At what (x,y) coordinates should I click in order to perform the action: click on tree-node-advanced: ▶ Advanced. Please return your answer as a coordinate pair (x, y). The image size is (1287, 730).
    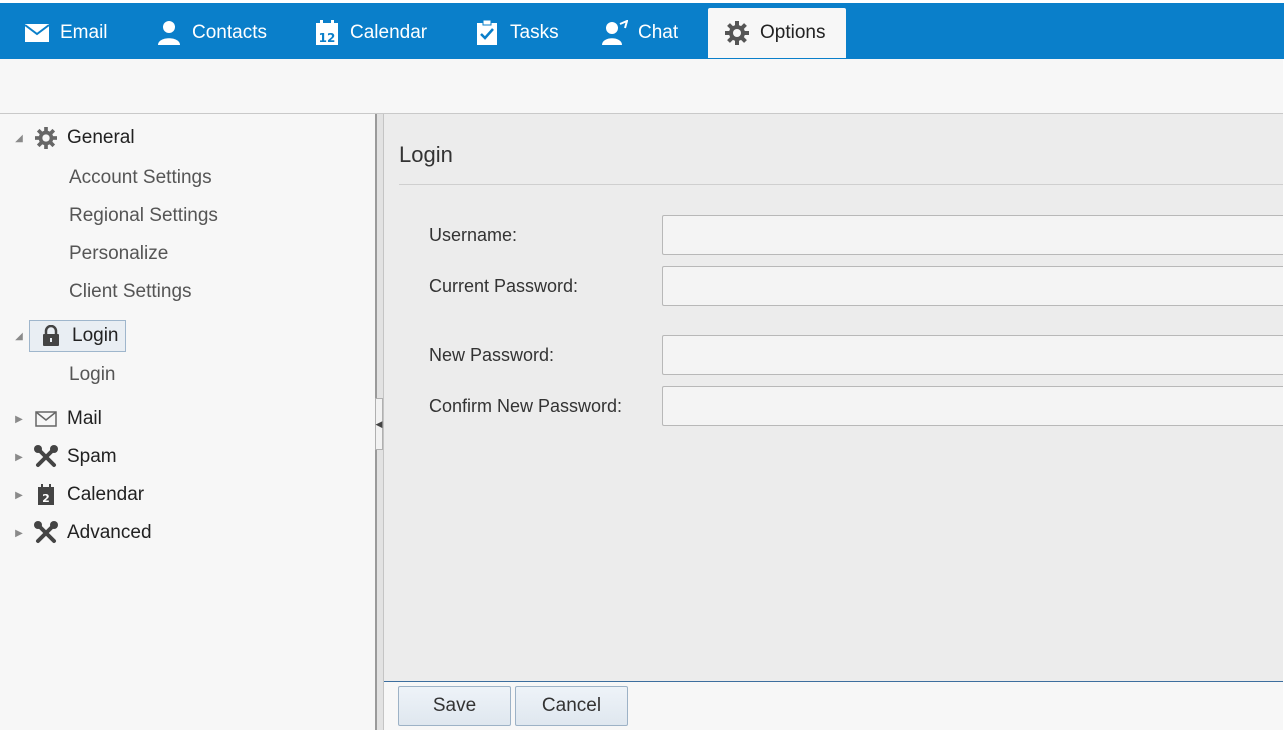
    Looking at the image, I should click on (76, 533).